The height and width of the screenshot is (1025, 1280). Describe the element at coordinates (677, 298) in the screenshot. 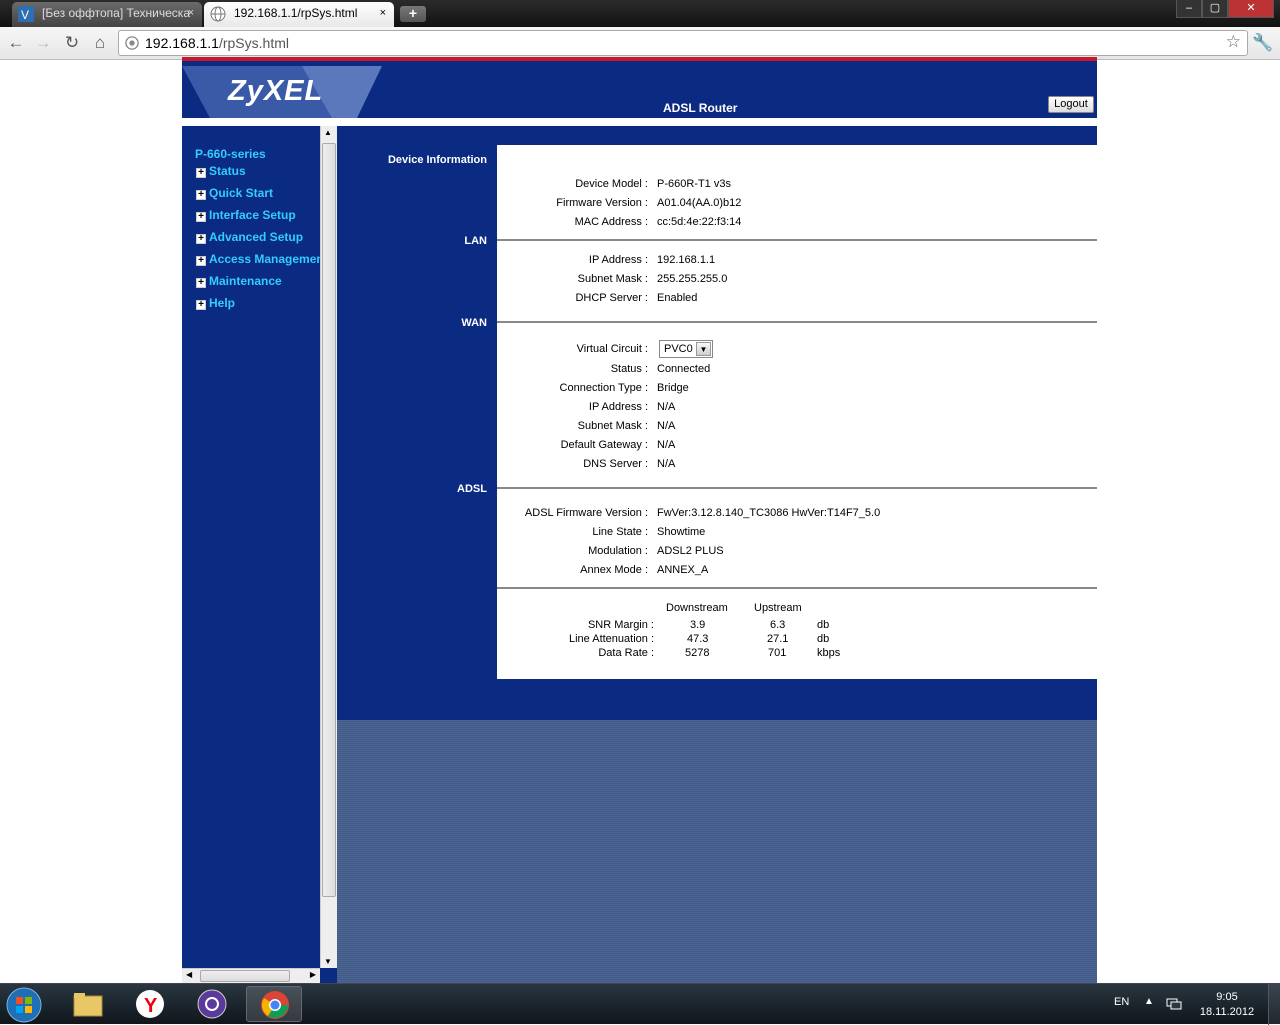

I see `row-value: Enabled` at that location.